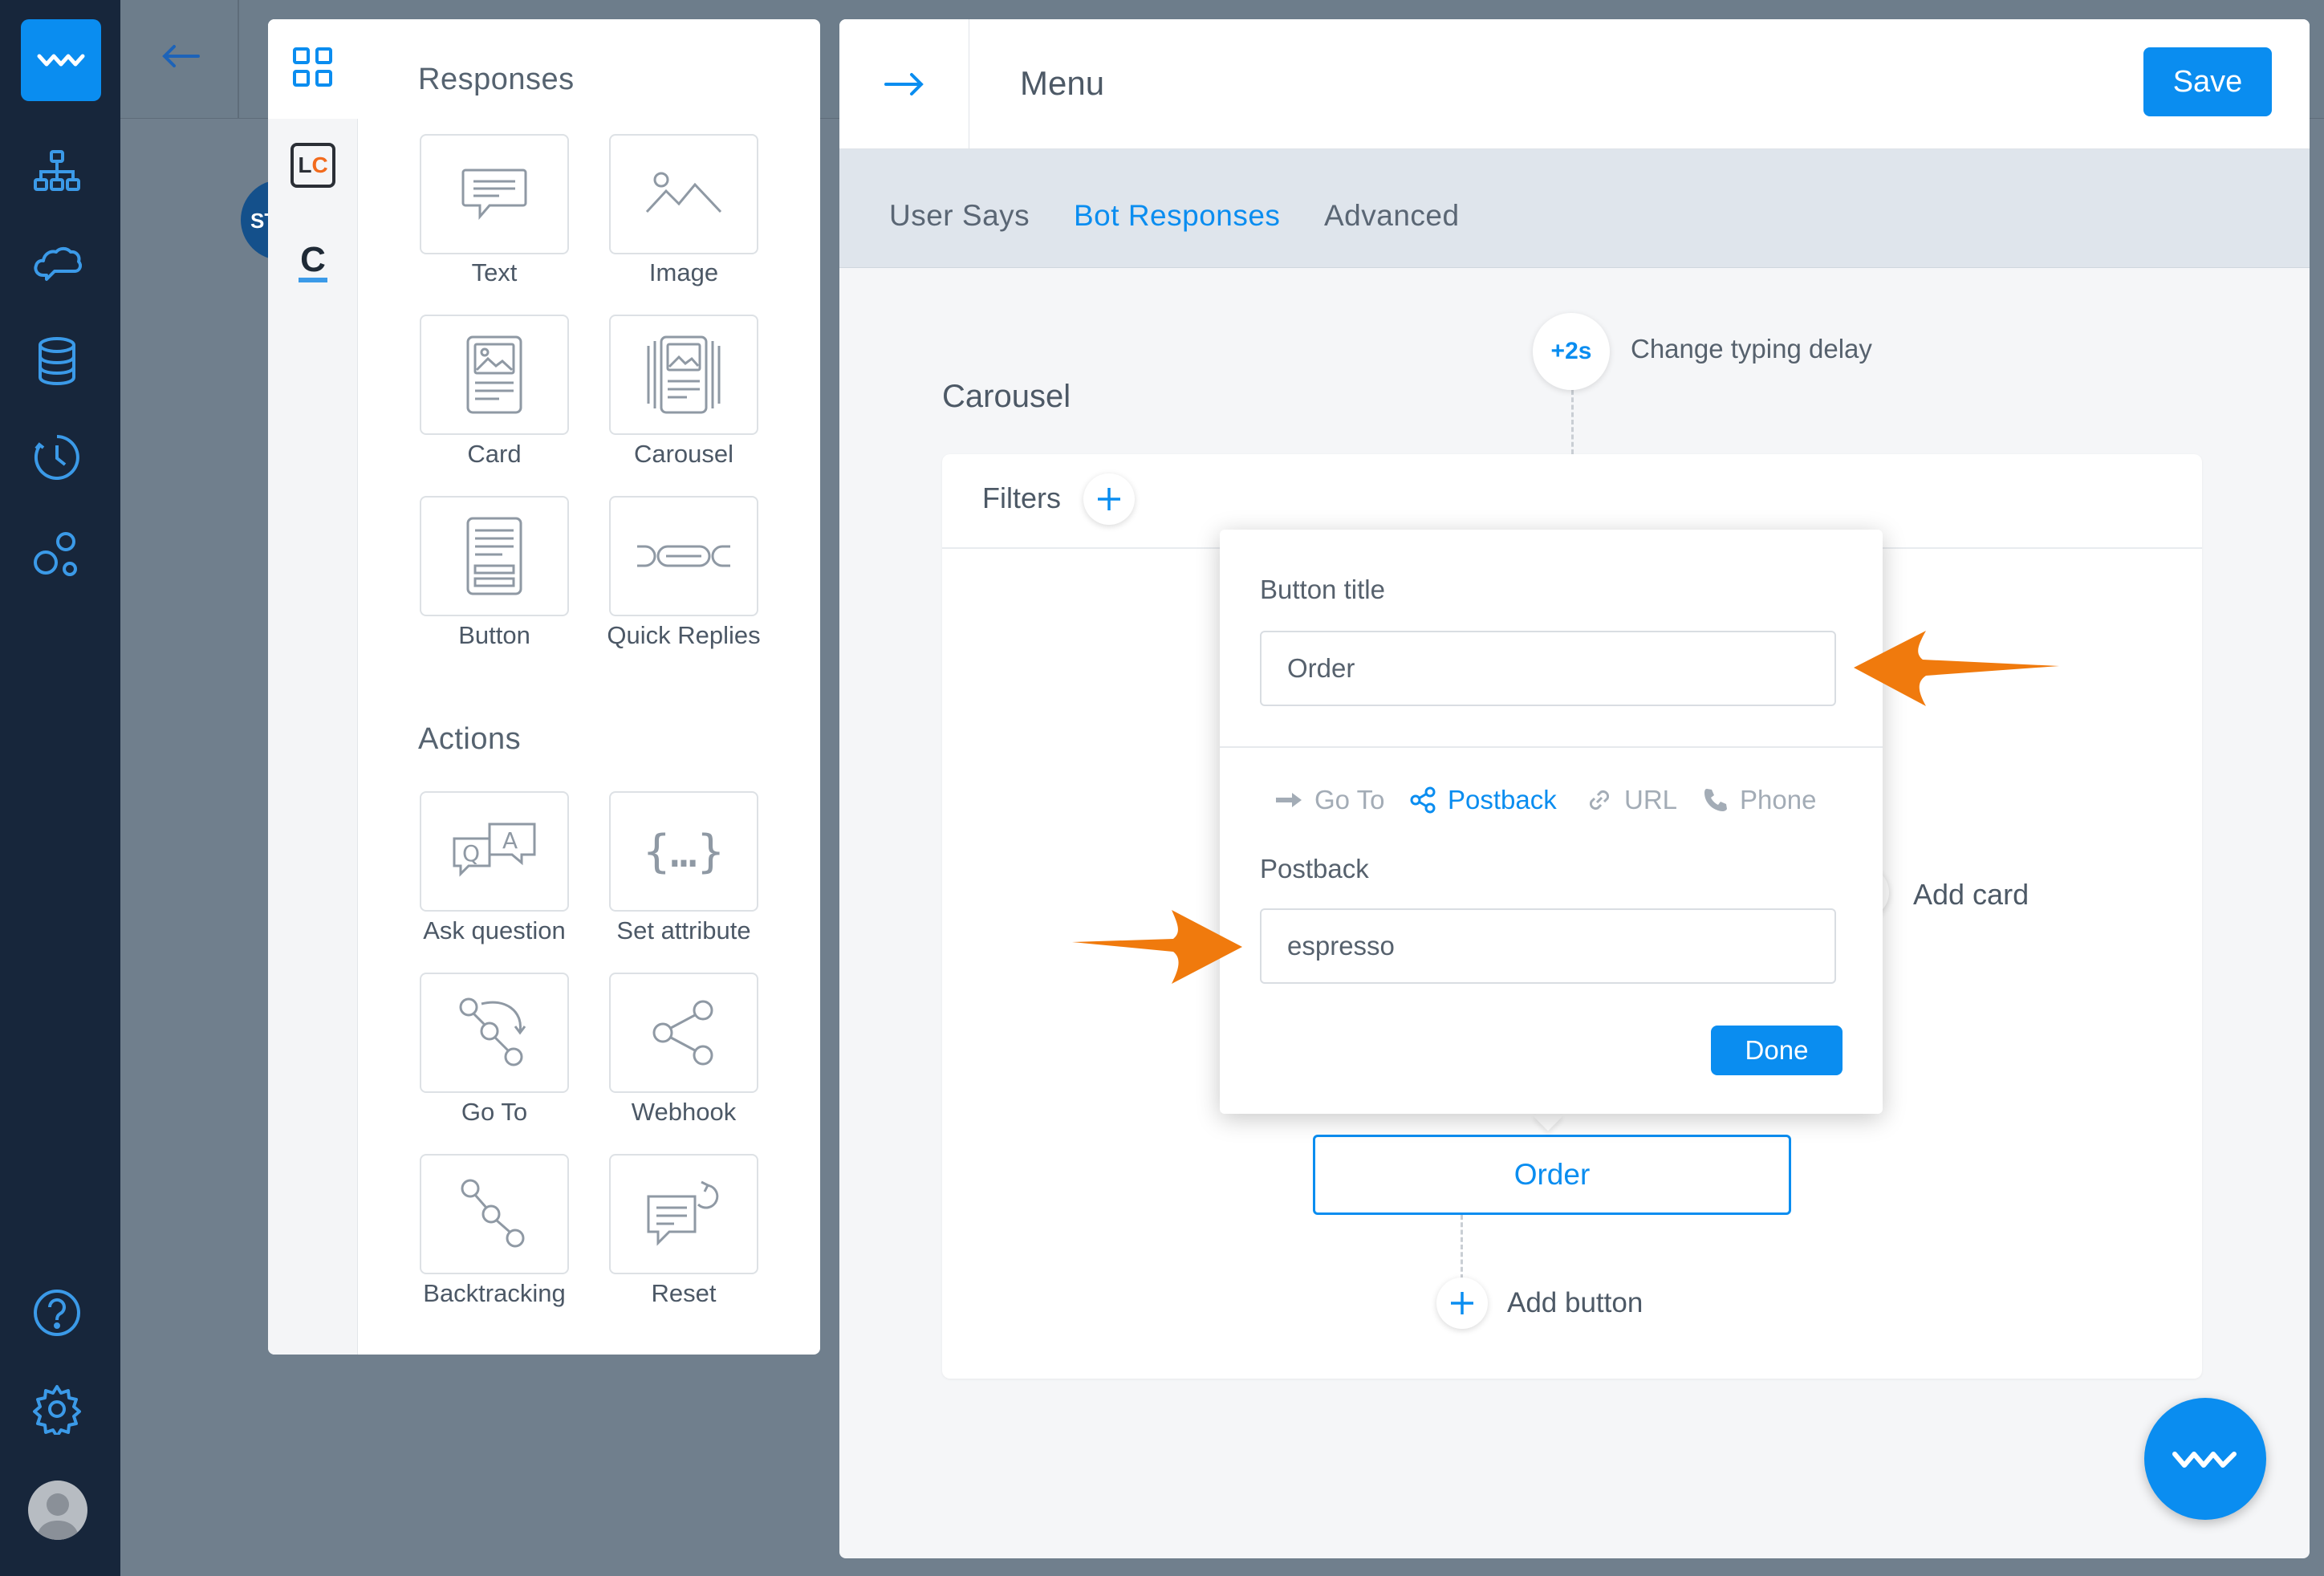 The width and height of the screenshot is (2324, 1576). Describe the element at coordinates (57, 172) in the screenshot. I see `structure-icon` at that location.